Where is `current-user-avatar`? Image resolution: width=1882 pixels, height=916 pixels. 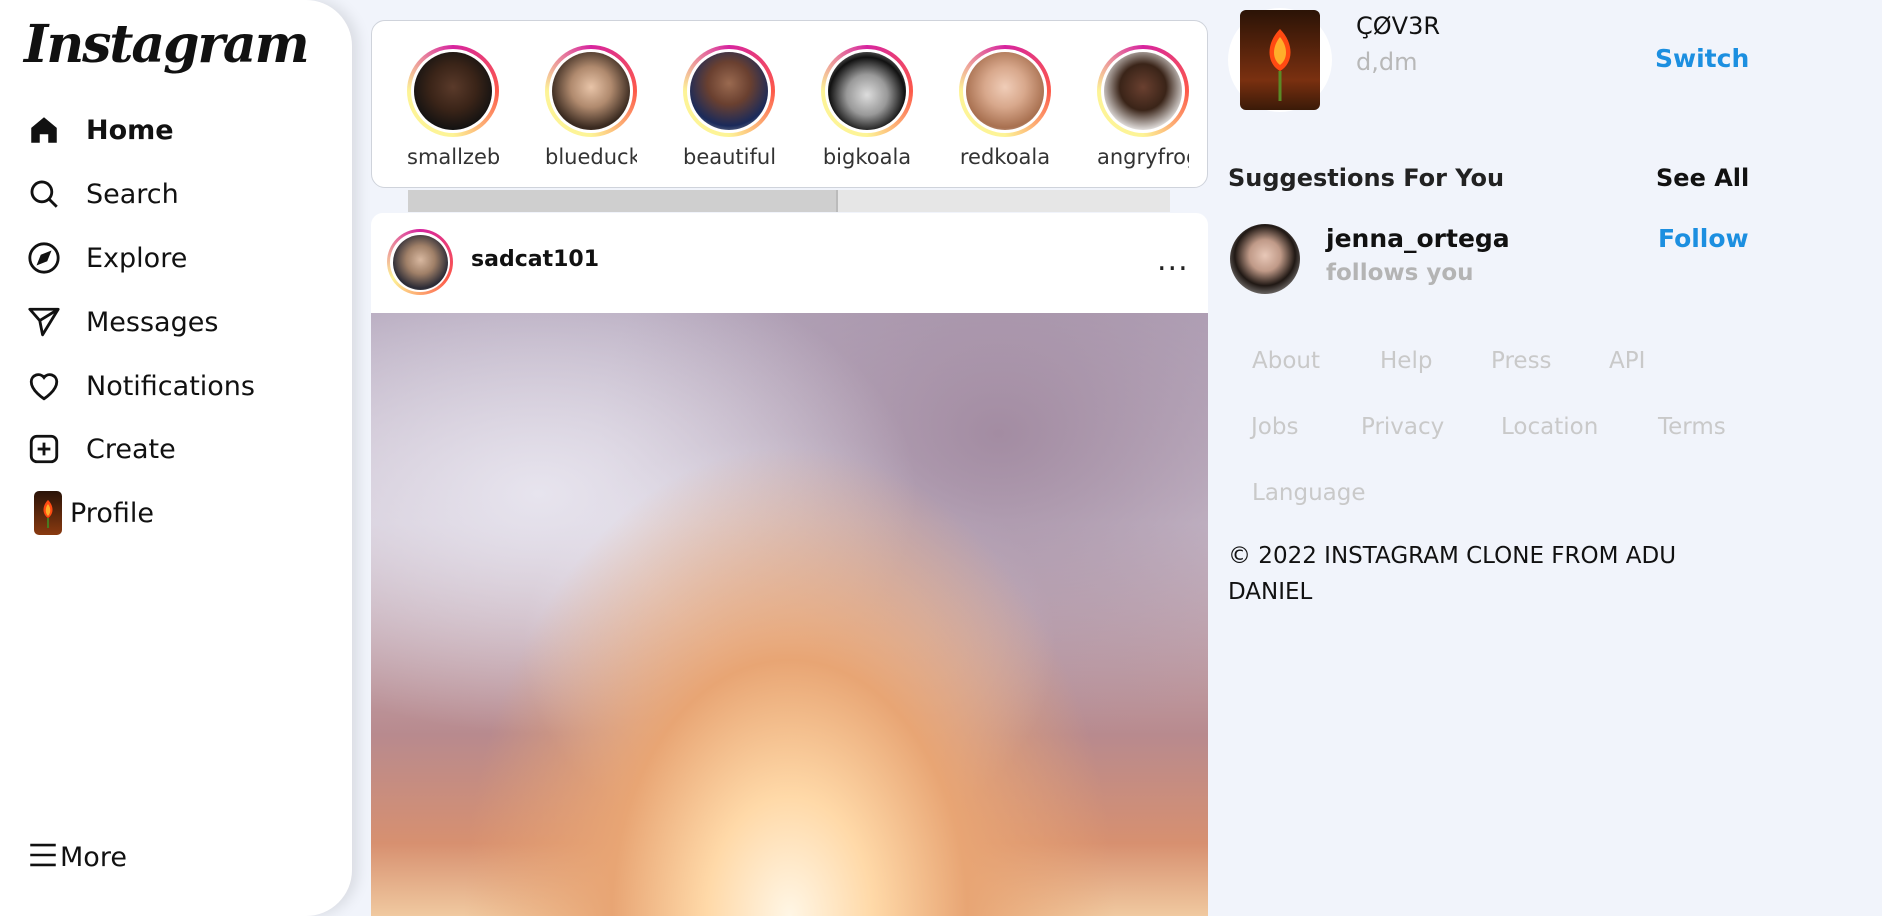
current-user-avatar is located at coordinates (1280, 60).